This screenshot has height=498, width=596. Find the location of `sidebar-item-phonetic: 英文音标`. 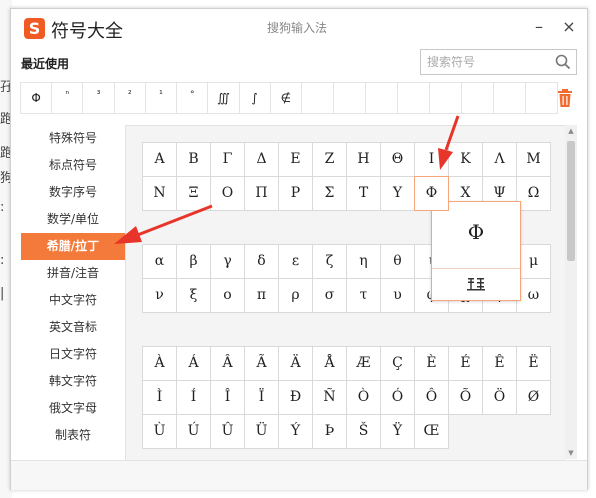

sidebar-item-phonetic: 英文音标 is located at coordinates (73, 327).